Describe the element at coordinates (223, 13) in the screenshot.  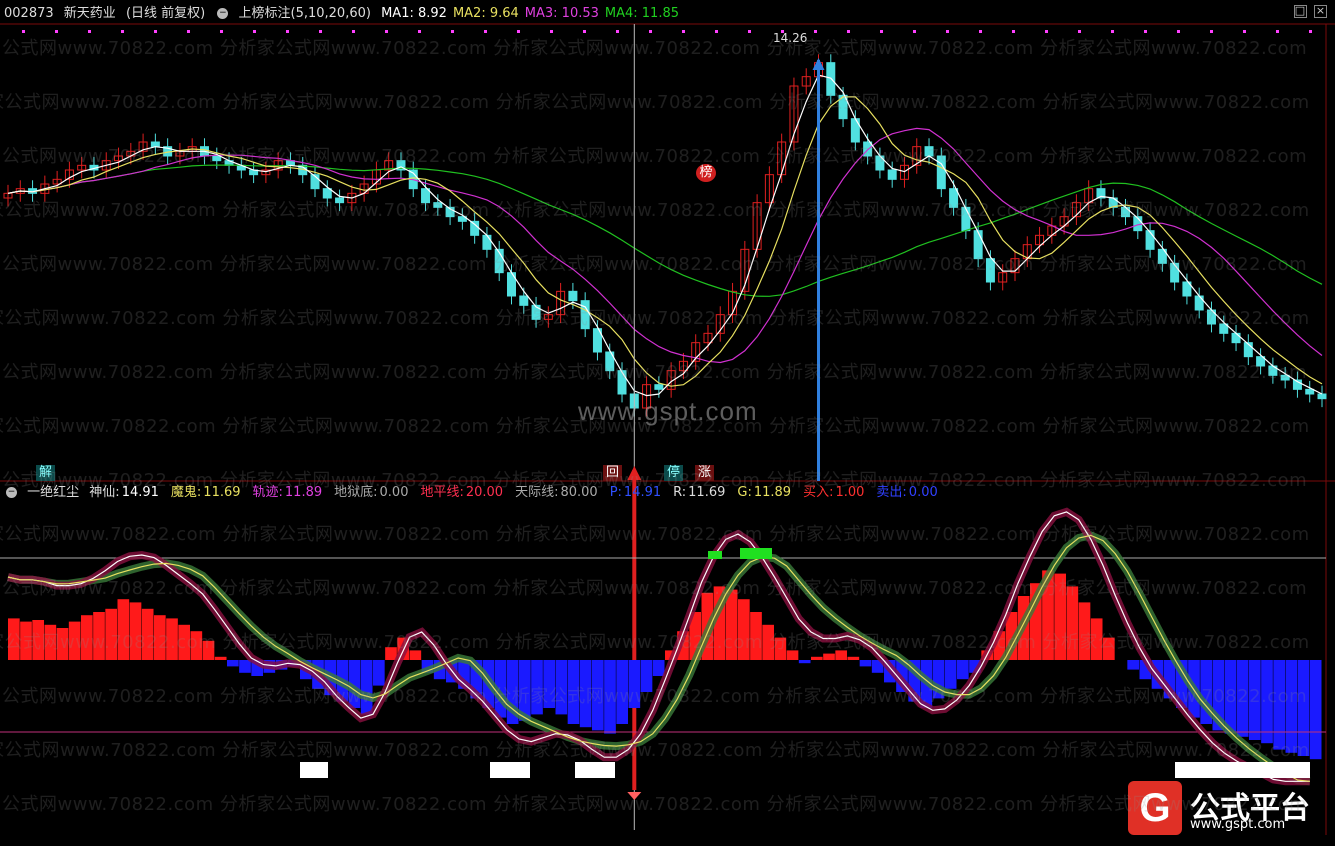
I see `indicator-toggle-icon: −` at that location.